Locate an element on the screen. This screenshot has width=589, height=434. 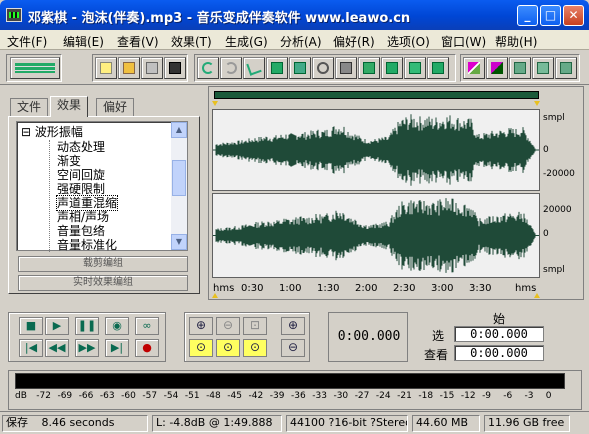
rewind-button: ◀◀ is located at coordinates (57, 348).